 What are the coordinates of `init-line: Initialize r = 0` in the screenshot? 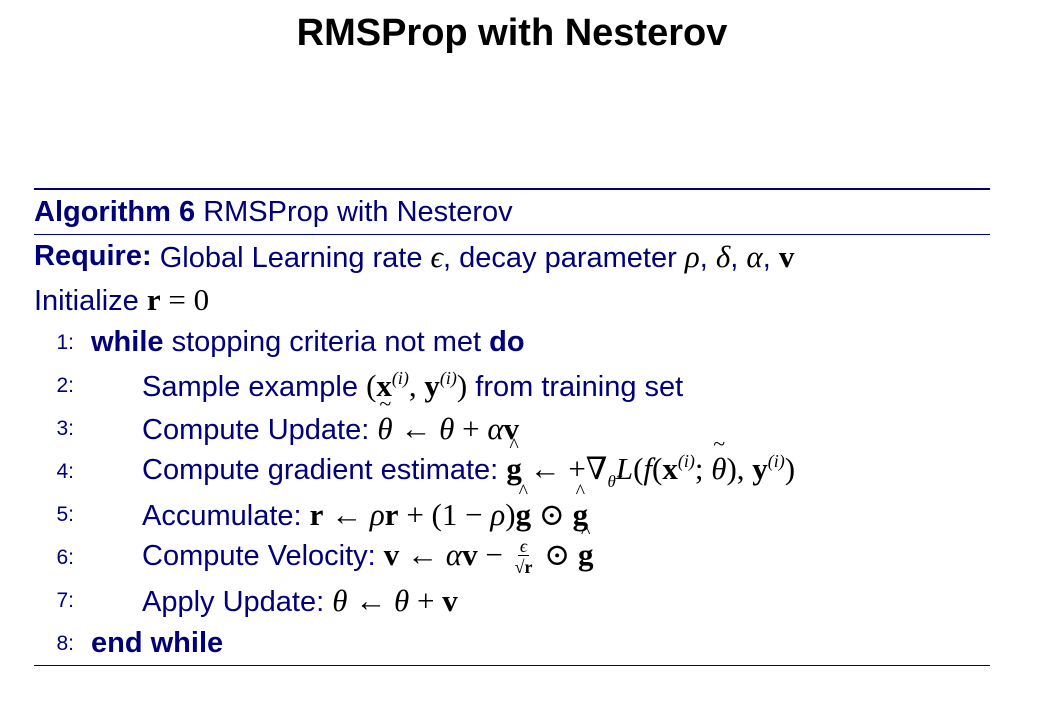 It's located at (512, 299).